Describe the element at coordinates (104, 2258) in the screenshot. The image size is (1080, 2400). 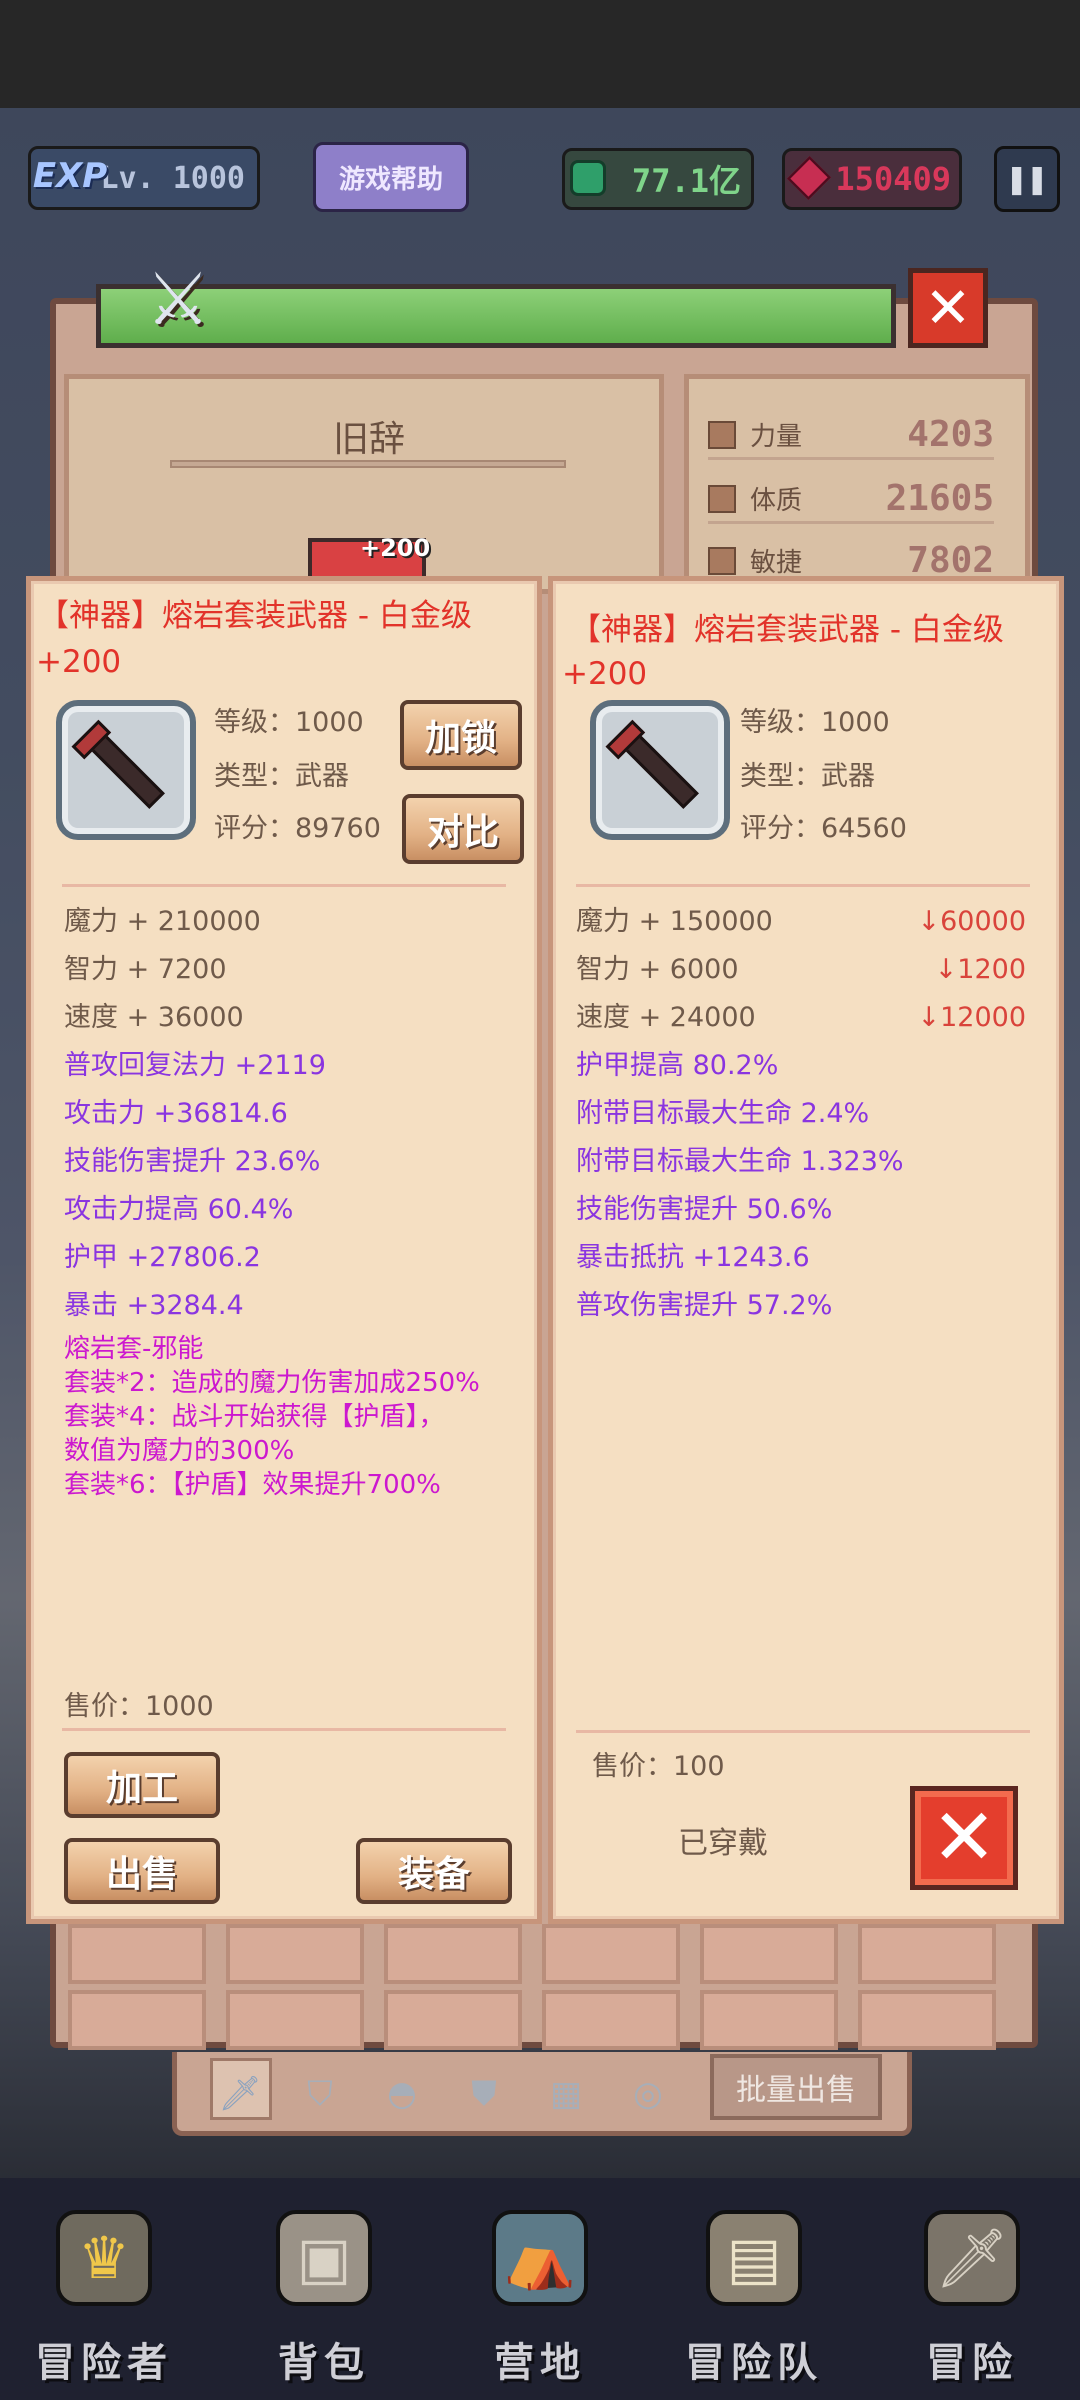
I see `crown-icon: ♛` at that location.